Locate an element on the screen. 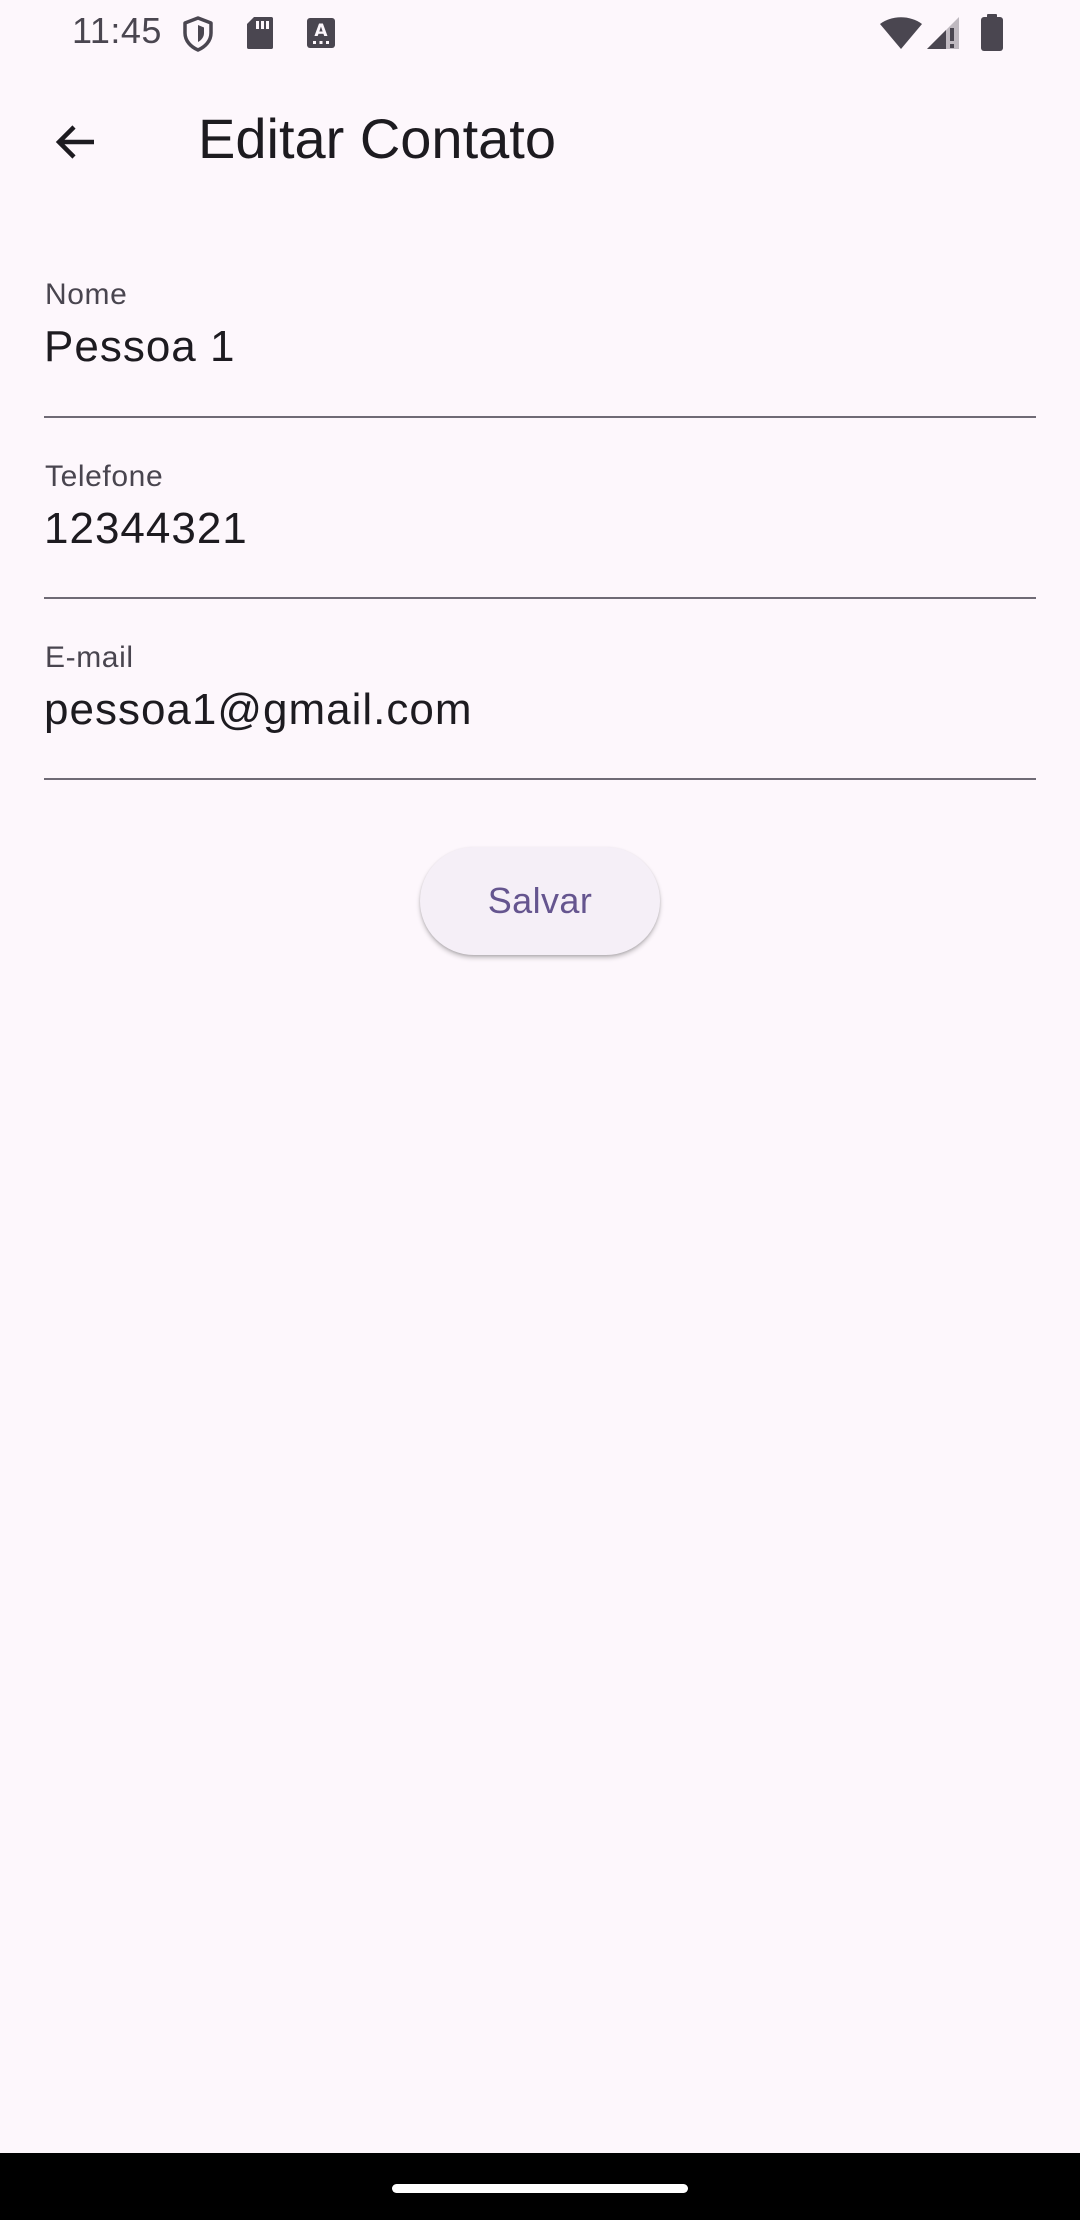 The image size is (1080, 2220). back-button is located at coordinates (76, 144).